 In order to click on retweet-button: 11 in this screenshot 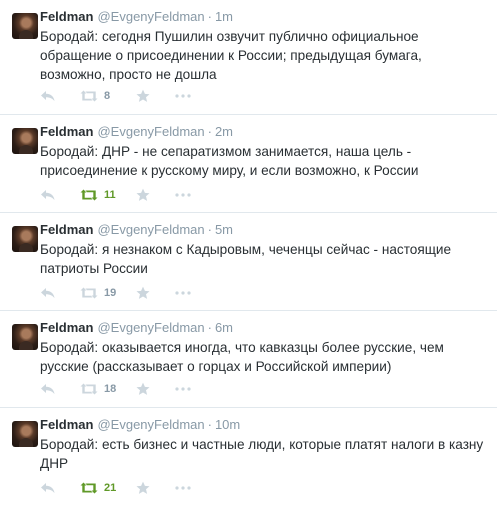, I will do `click(98, 195)`.